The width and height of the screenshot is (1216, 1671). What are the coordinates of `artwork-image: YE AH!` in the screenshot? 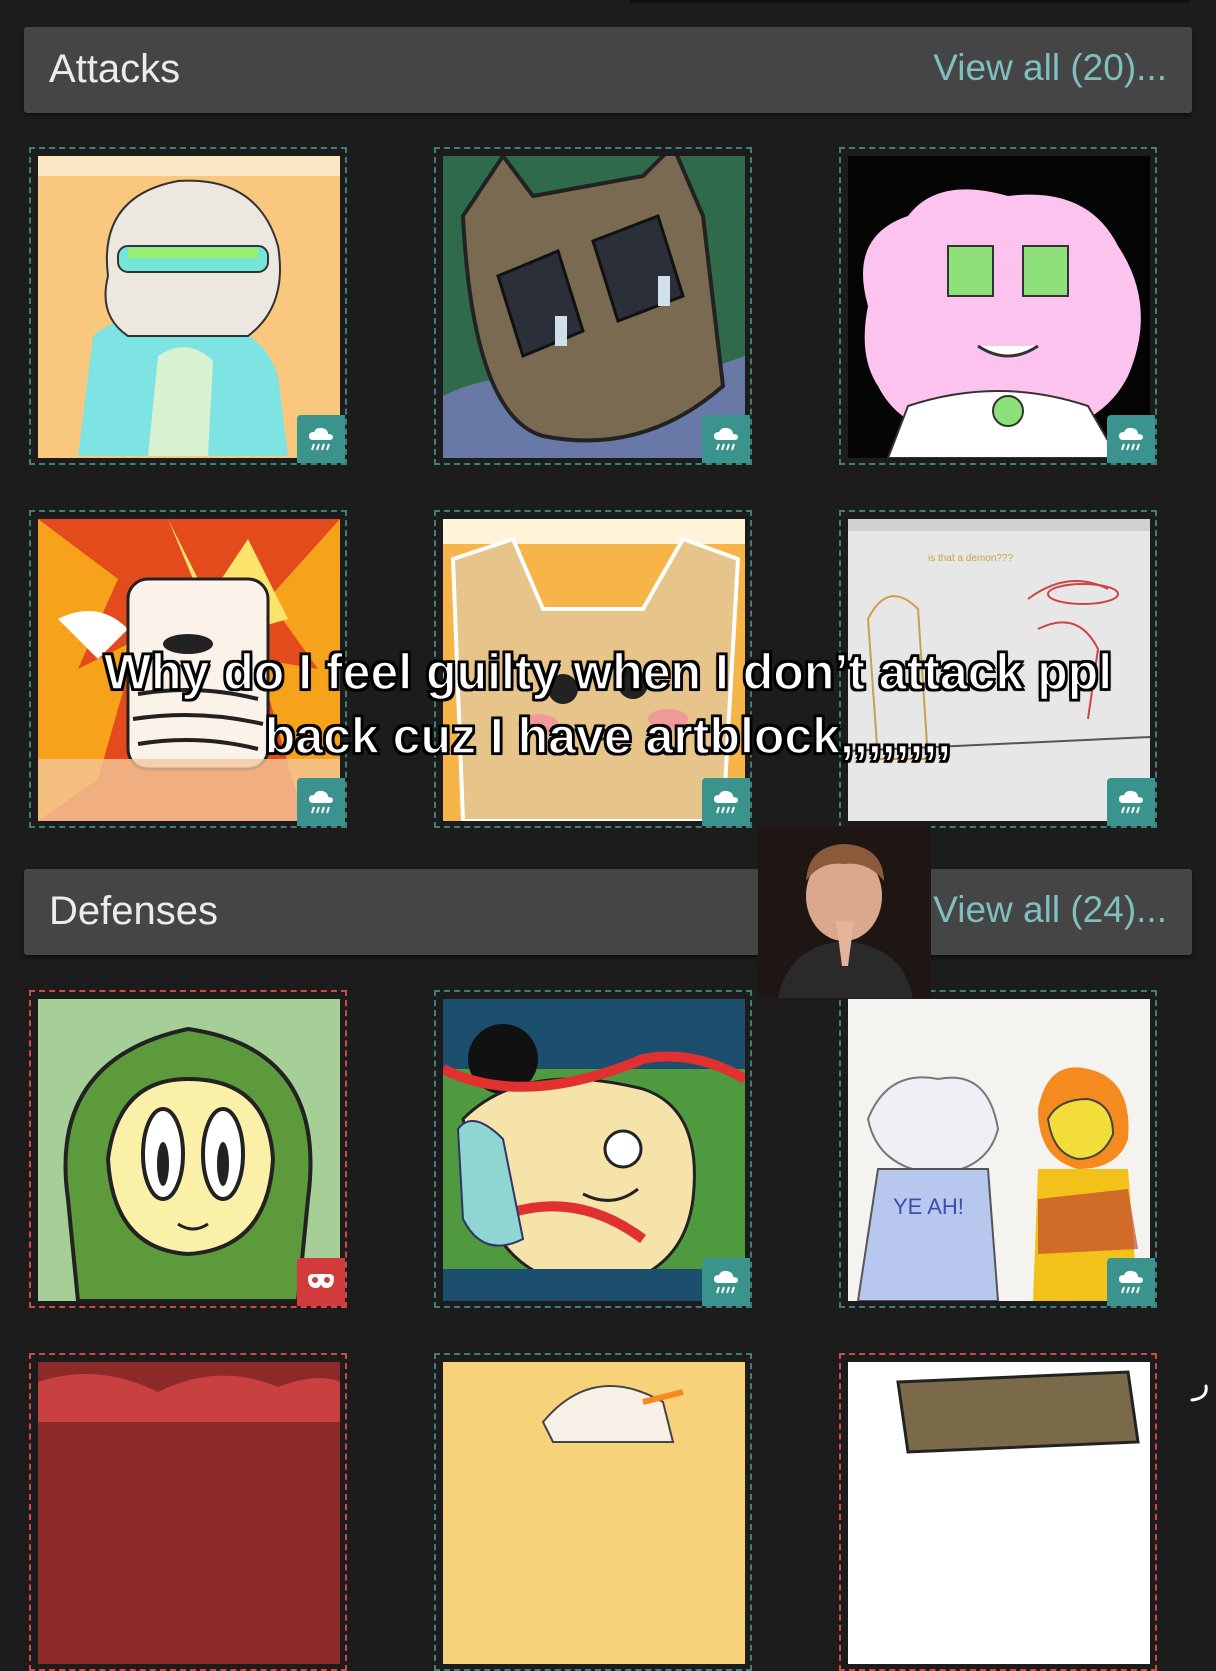 It's located at (999, 1150).